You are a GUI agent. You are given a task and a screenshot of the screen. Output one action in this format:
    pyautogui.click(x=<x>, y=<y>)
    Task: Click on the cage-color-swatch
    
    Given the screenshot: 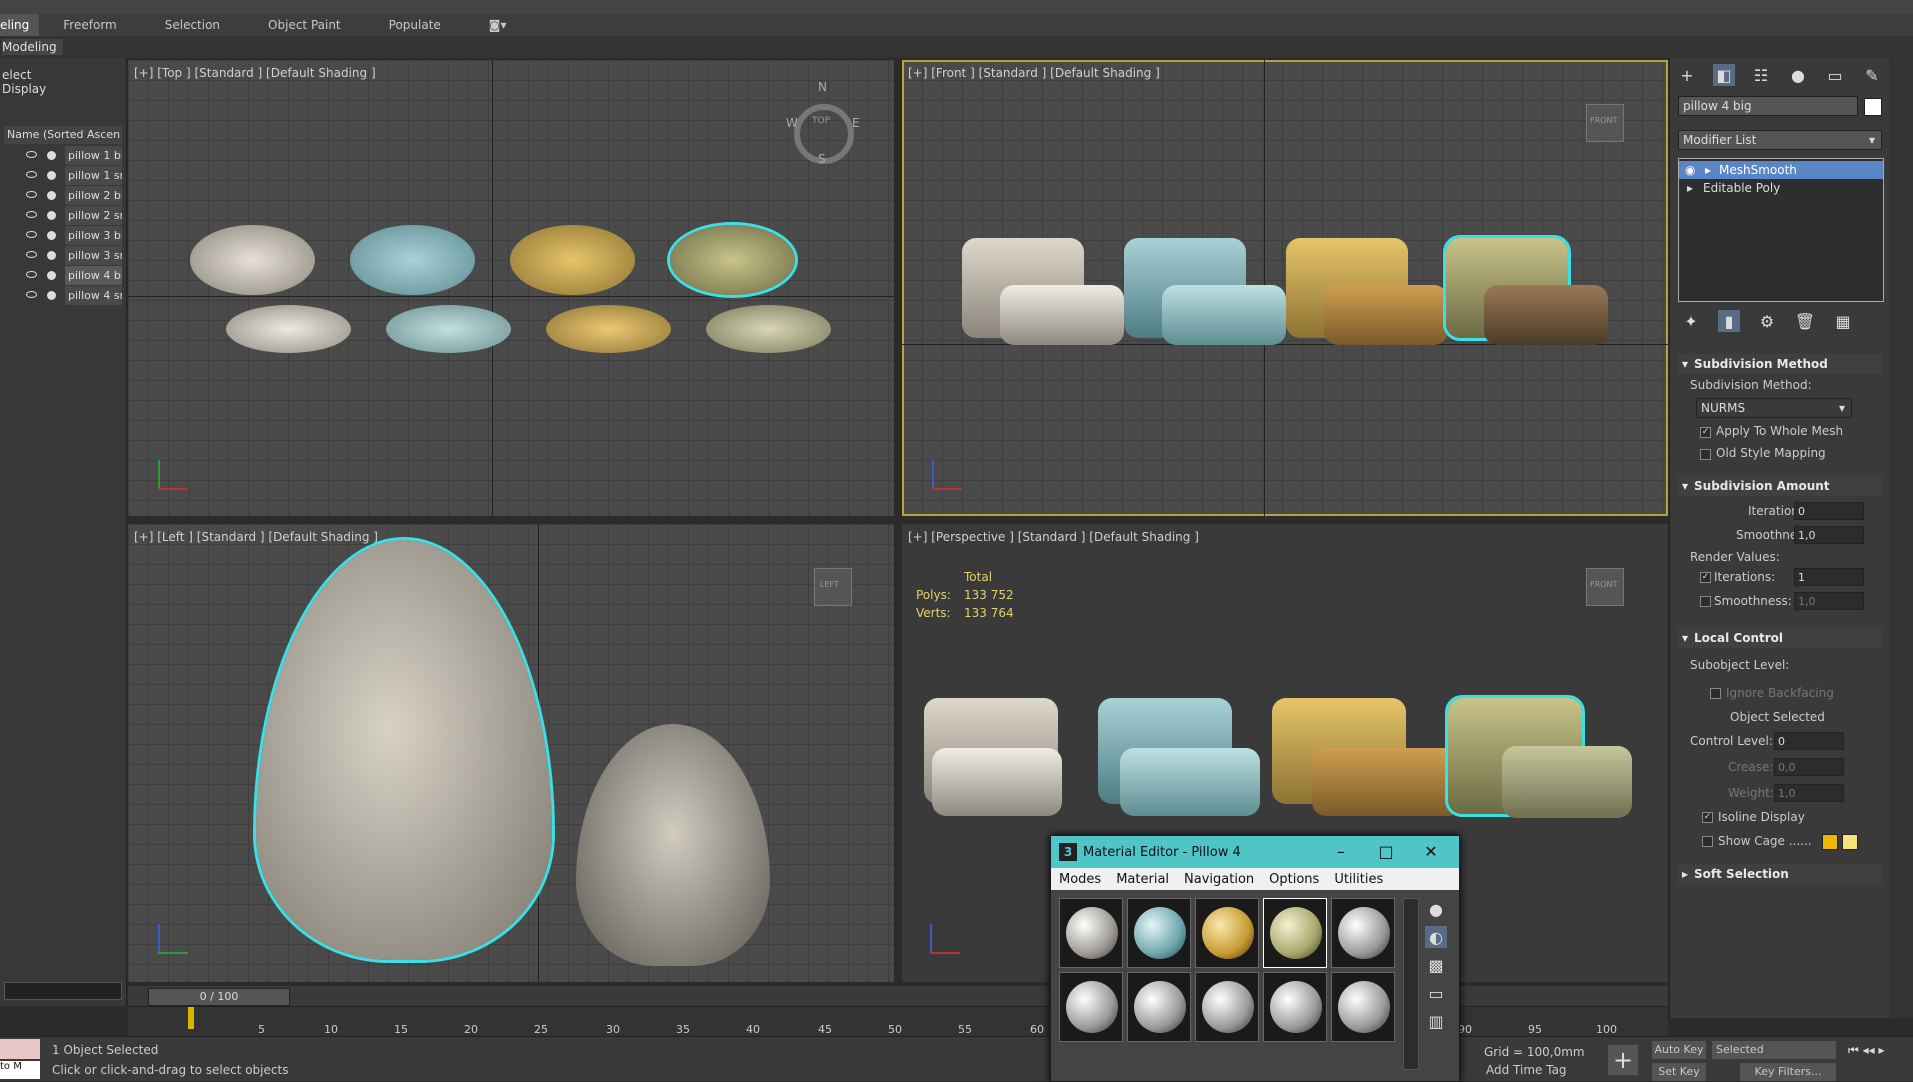 What is the action you would take?
    pyautogui.click(x=1830, y=842)
    